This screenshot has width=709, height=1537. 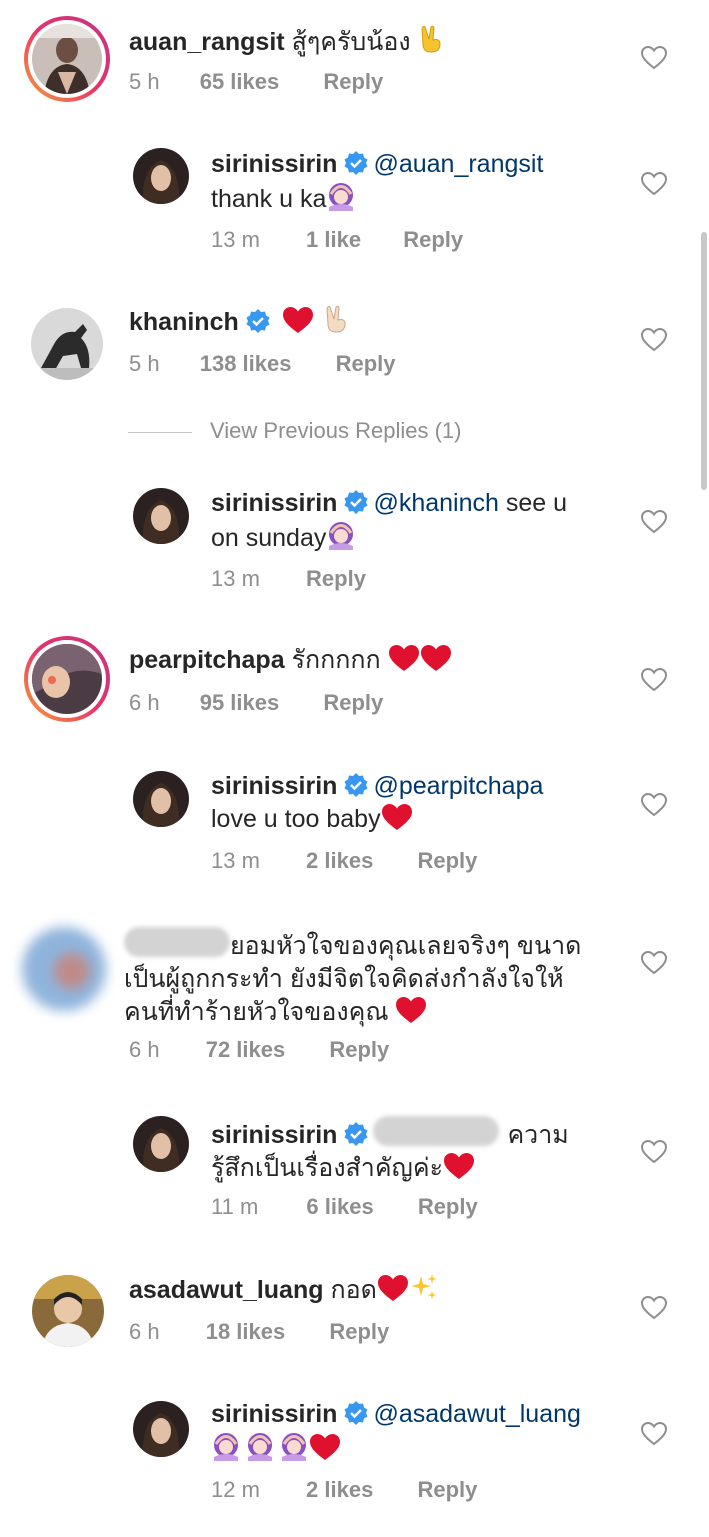 What do you see at coordinates (246, 1332) in the screenshot?
I see `likes-count: 18 likes` at bounding box center [246, 1332].